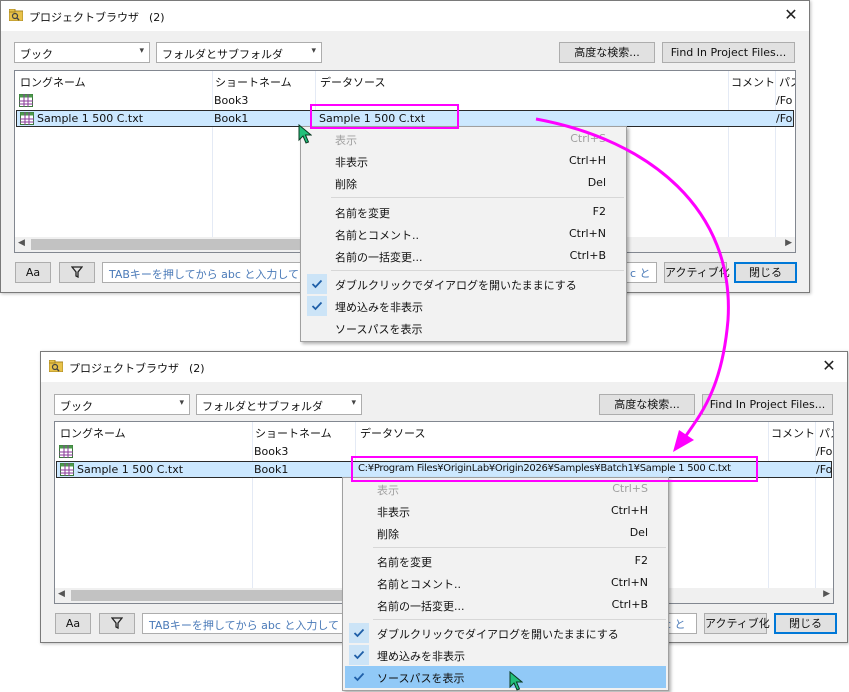 This screenshot has width=849, height=692. What do you see at coordinates (640, 273) in the screenshot?
I see `search-hint-tail: c と` at bounding box center [640, 273].